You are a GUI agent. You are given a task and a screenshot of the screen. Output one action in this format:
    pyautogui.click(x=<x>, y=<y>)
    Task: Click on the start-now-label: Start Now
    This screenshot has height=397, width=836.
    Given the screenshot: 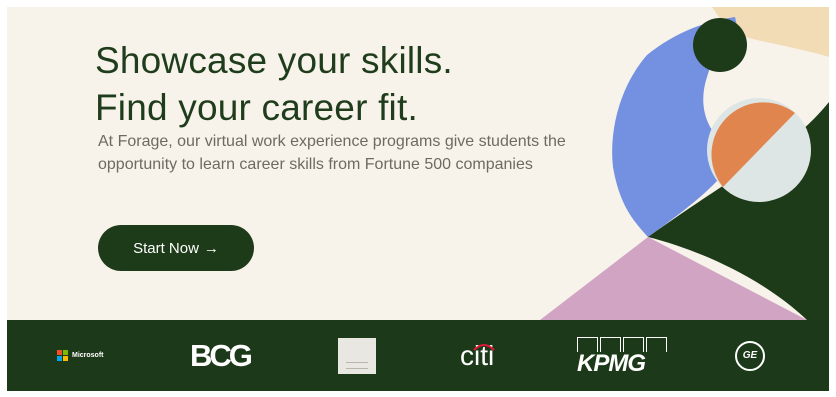 What is the action you would take?
    pyautogui.click(x=166, y=248)
    